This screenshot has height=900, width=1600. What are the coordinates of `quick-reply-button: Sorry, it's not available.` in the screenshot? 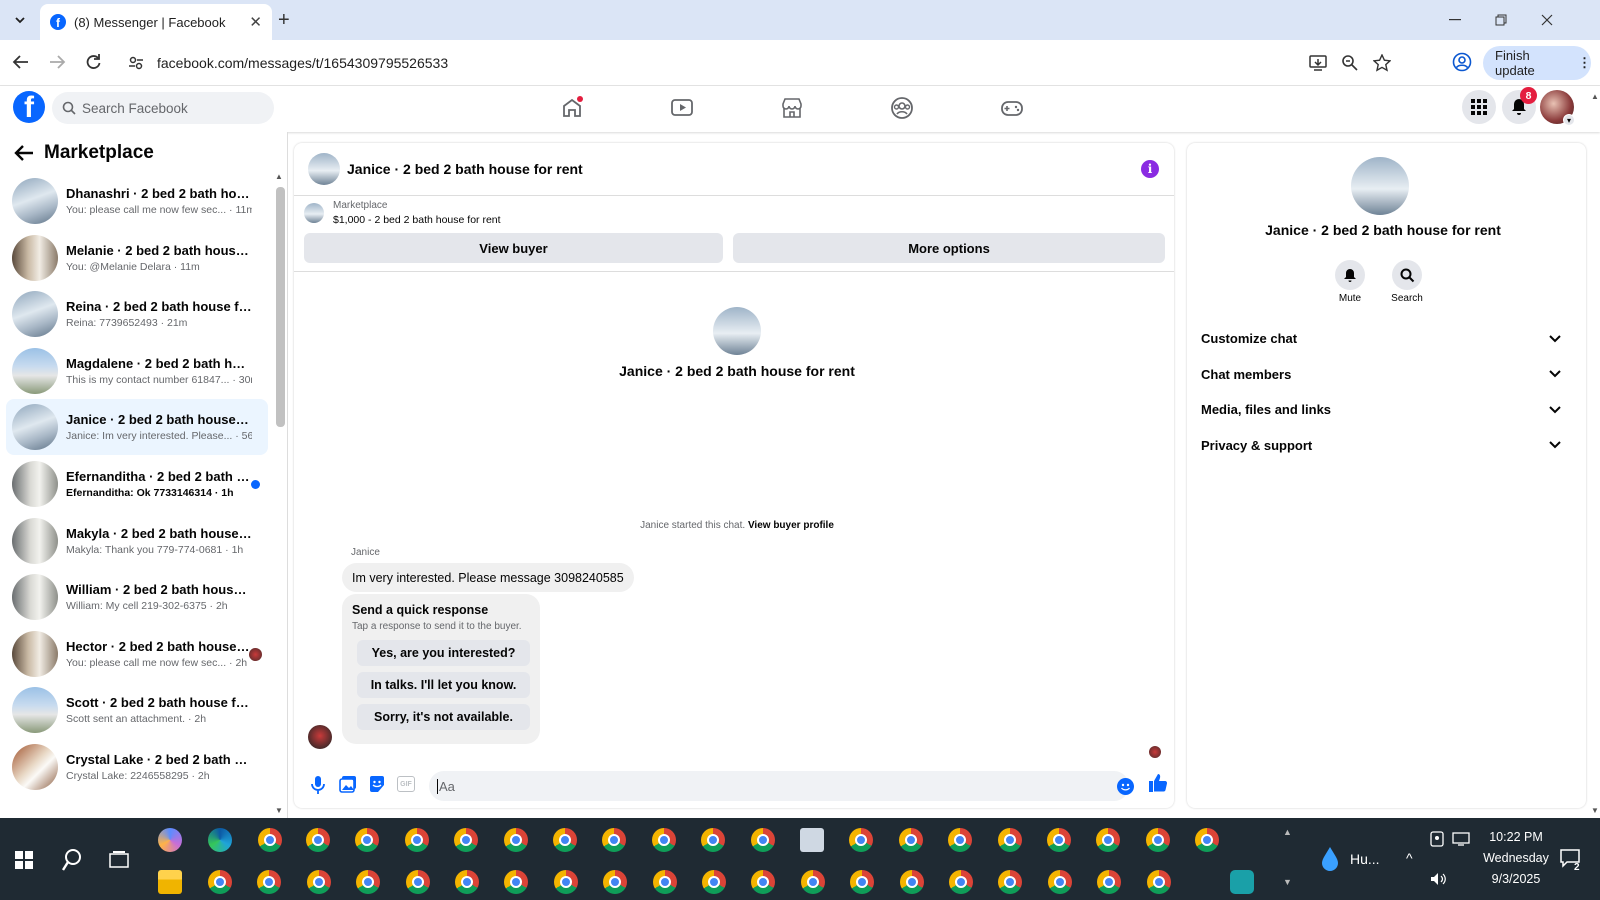 It's located at (443, 717).